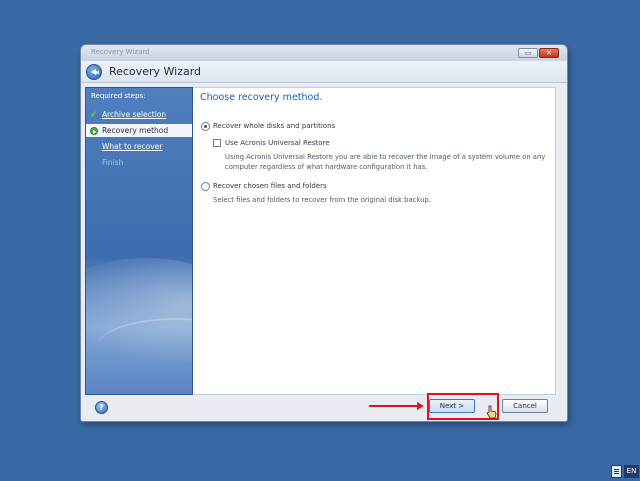  Describe the element at coordinates (155, 71) in the screenshot. I see `wizard-title: Recovery Wizard` at that location.